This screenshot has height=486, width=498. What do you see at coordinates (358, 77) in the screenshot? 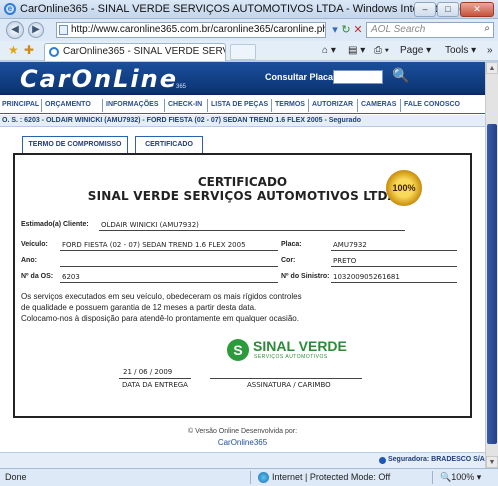
I see `plate-search-input` at bounding box center [358, 77].